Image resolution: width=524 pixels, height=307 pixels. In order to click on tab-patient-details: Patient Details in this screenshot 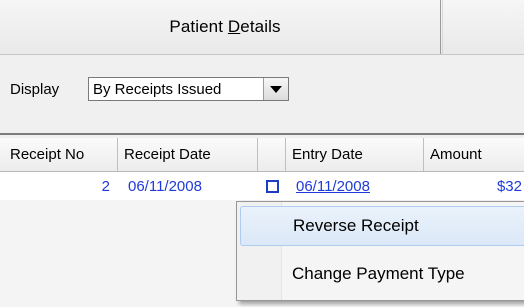, I will do `click(225, 27)`.